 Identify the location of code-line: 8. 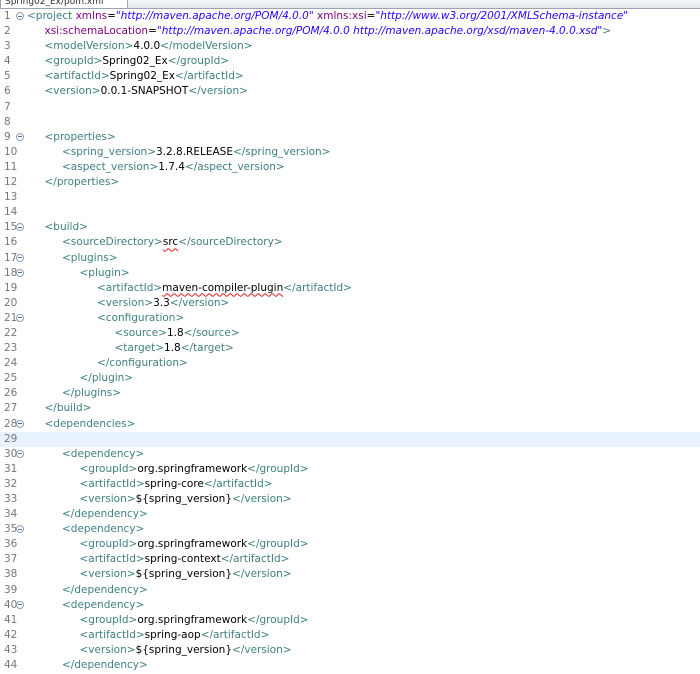
(350, 122).